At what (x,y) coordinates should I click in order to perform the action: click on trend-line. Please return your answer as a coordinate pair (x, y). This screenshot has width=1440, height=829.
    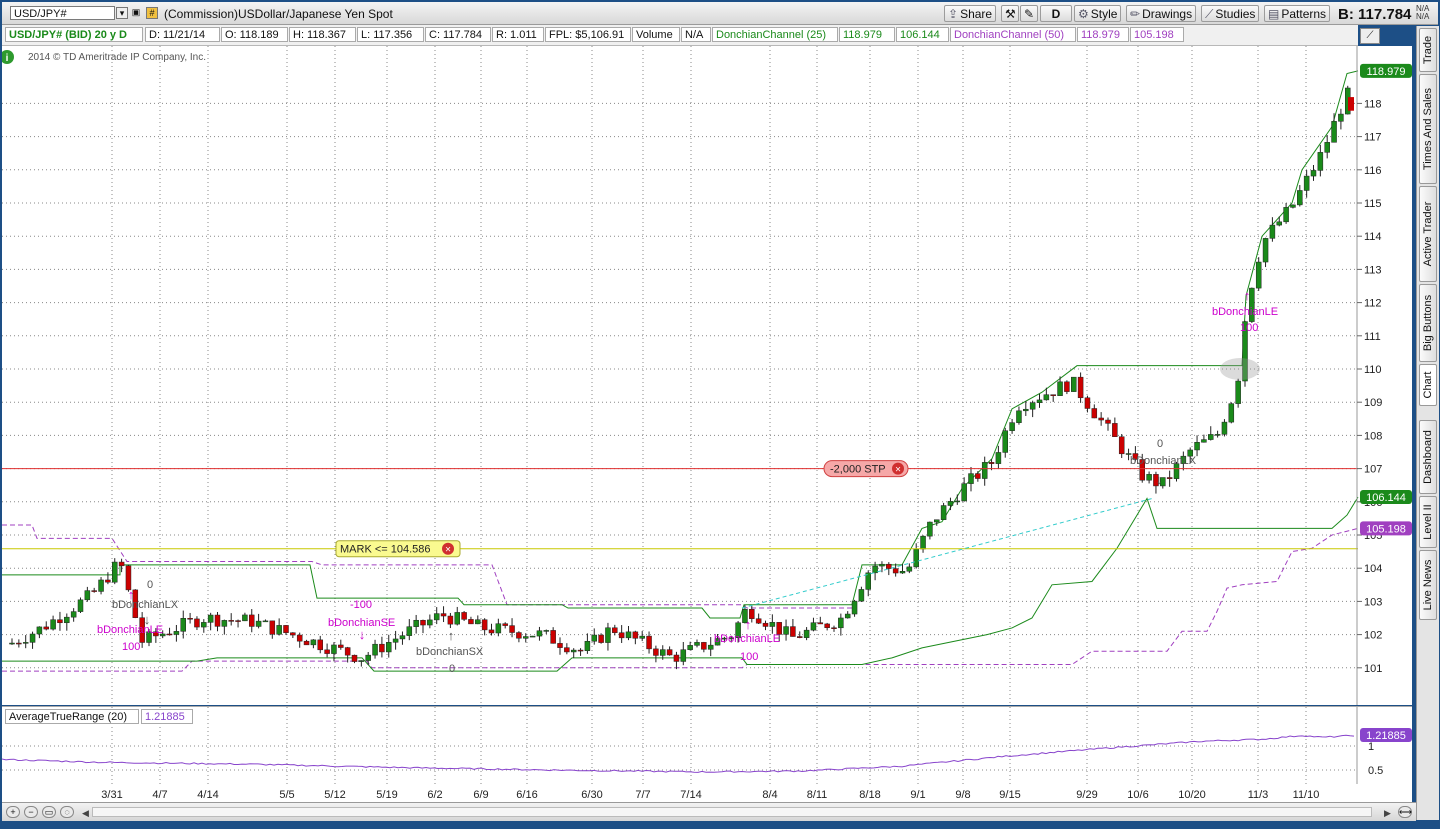
    Looking at the image, I should click on (947, 553).